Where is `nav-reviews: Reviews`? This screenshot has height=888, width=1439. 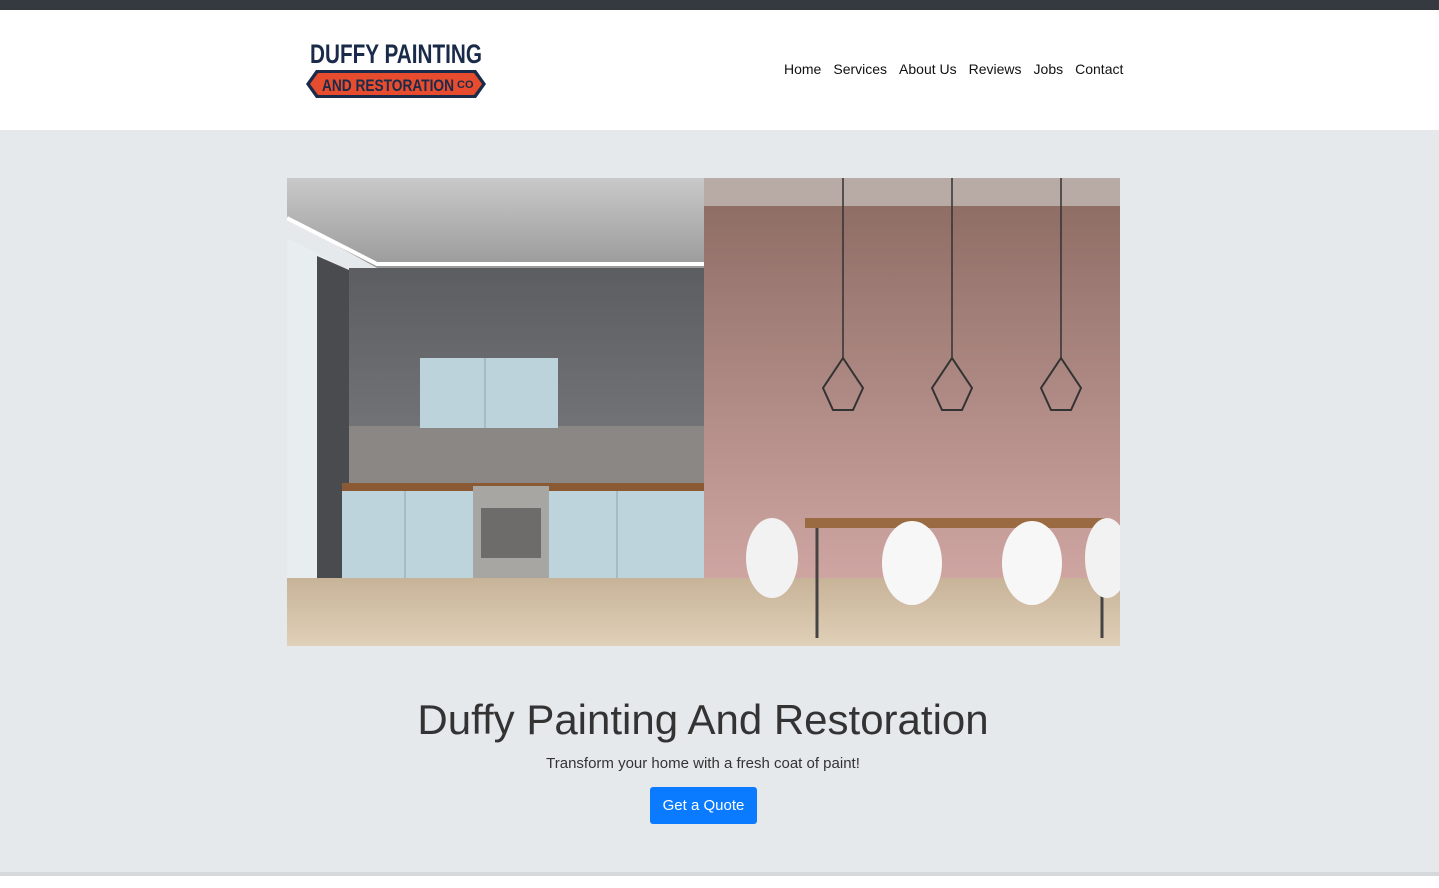 nav-reviews: Reviews is located at coordinates (995, 70).